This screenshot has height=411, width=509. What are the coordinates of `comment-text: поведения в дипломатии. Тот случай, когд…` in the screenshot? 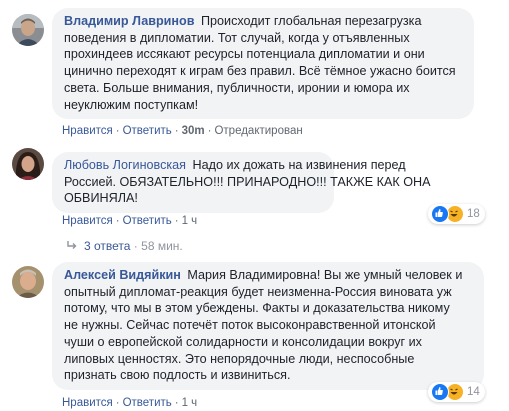 It's located at (237, 37).